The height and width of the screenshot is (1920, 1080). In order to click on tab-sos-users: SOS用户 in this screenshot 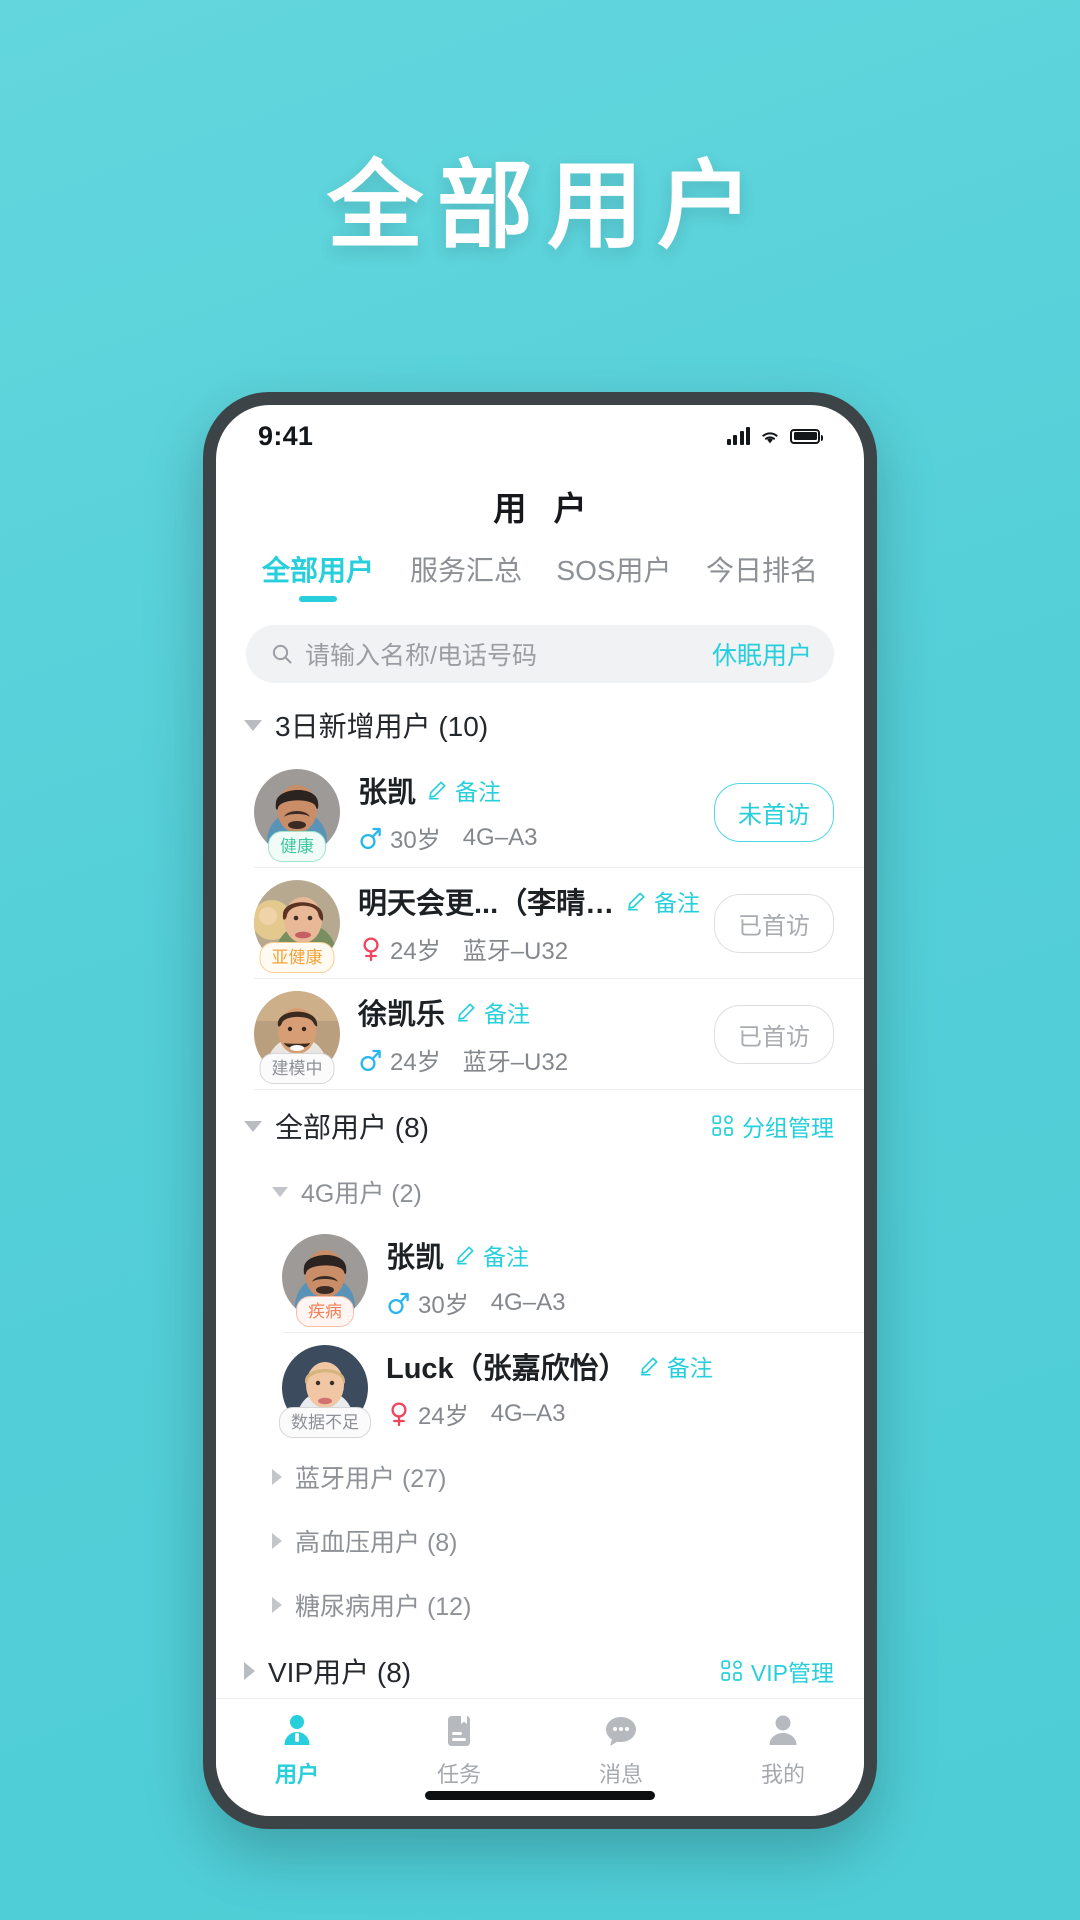, I will do `click(614, 567)`.